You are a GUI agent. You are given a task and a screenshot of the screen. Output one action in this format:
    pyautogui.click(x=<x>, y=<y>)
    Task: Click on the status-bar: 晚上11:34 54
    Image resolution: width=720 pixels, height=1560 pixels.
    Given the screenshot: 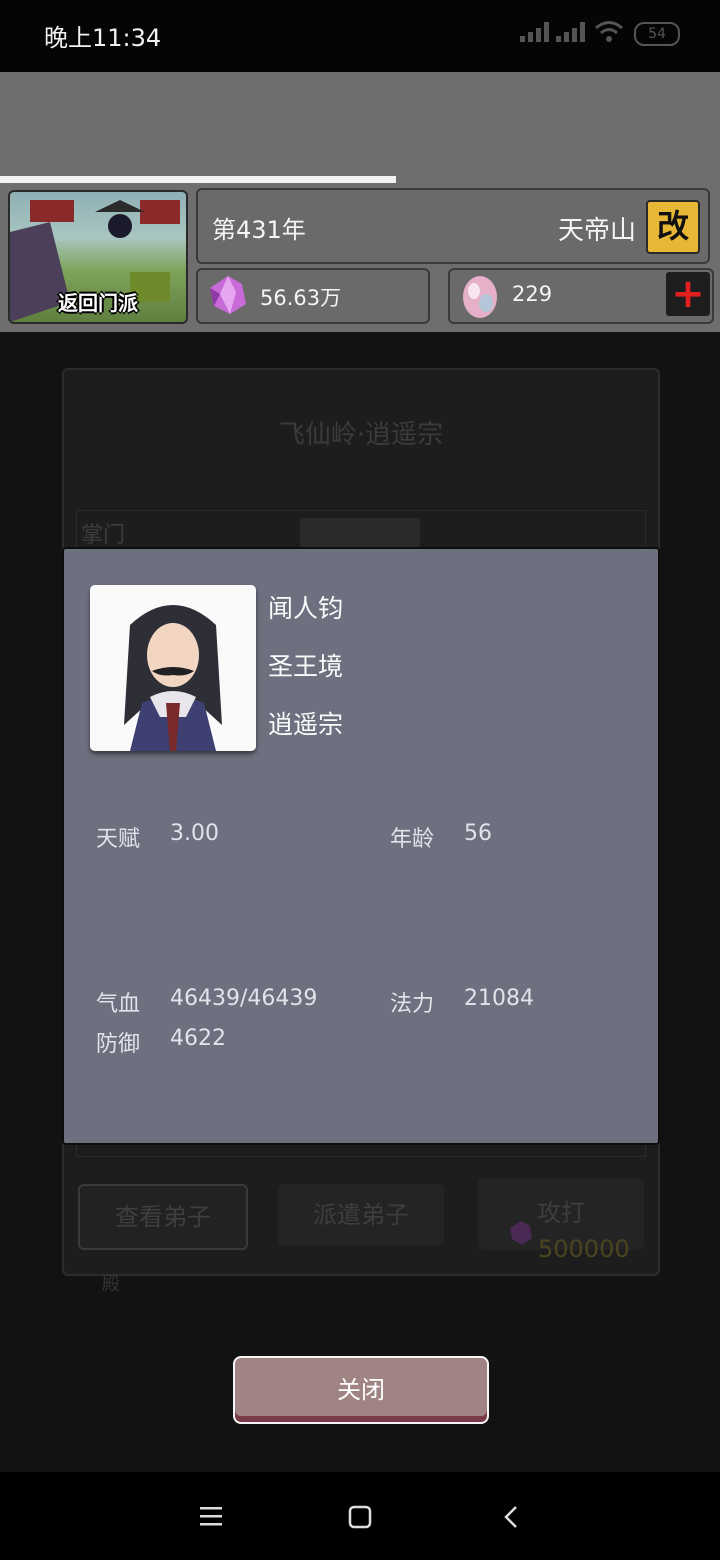 What is the action you would take?
    pyautogui.click(x=360, y=36)
    